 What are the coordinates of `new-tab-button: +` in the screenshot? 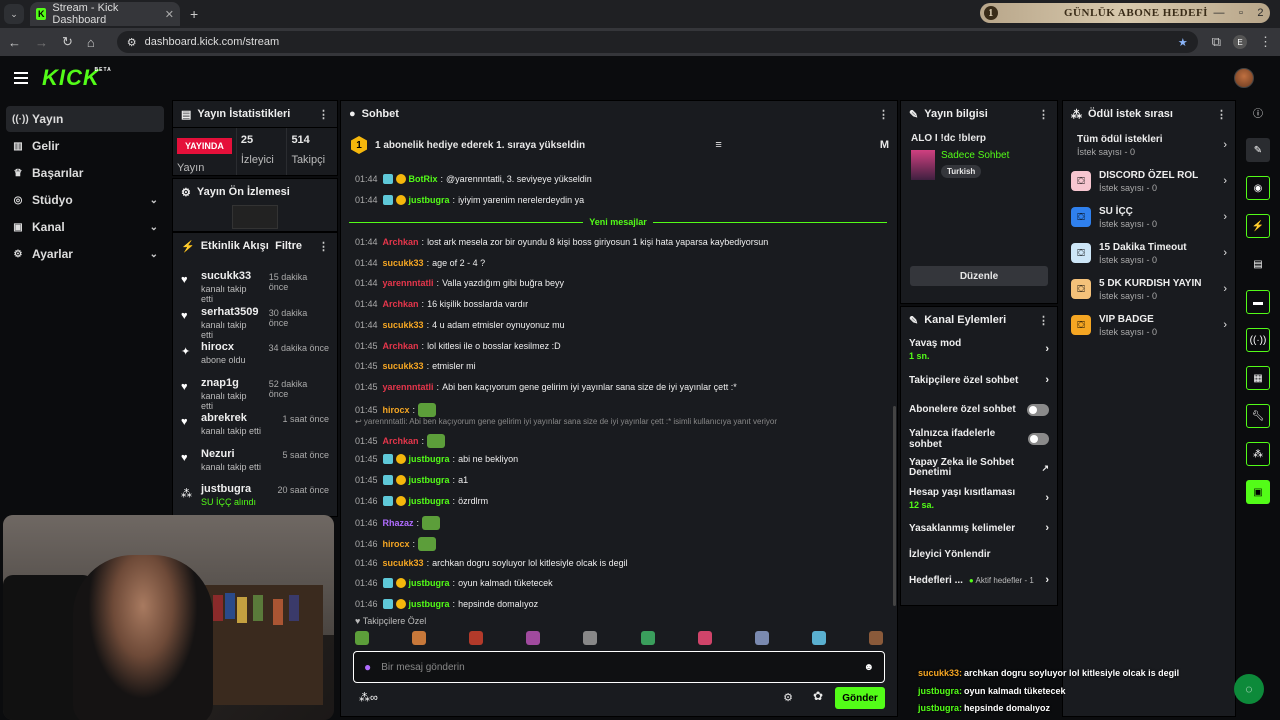 It's located at (194, 14).